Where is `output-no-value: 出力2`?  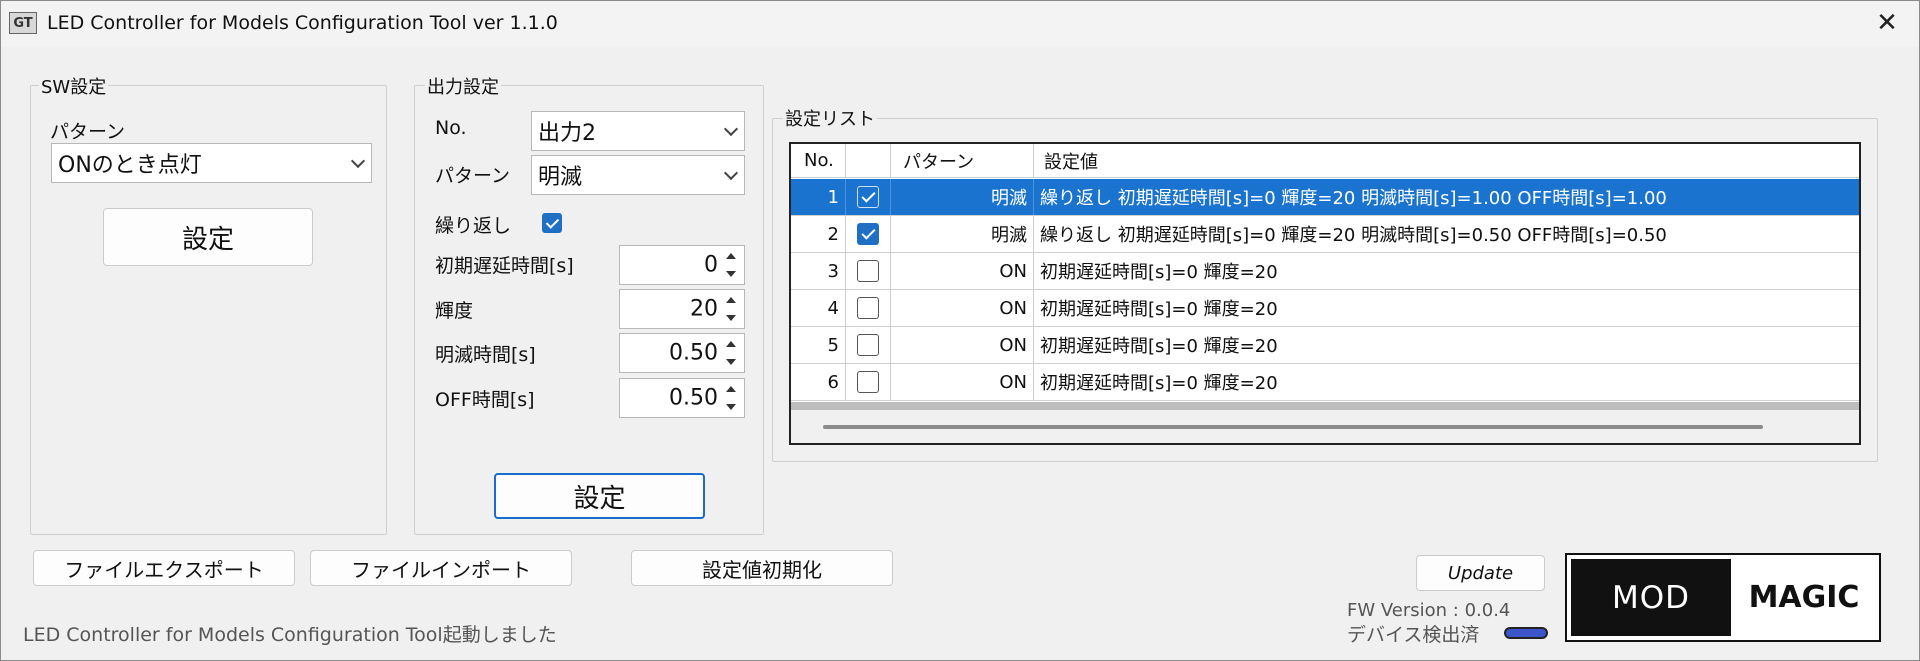 output-no-value: 出力2 is located at coordinates (567, 133).